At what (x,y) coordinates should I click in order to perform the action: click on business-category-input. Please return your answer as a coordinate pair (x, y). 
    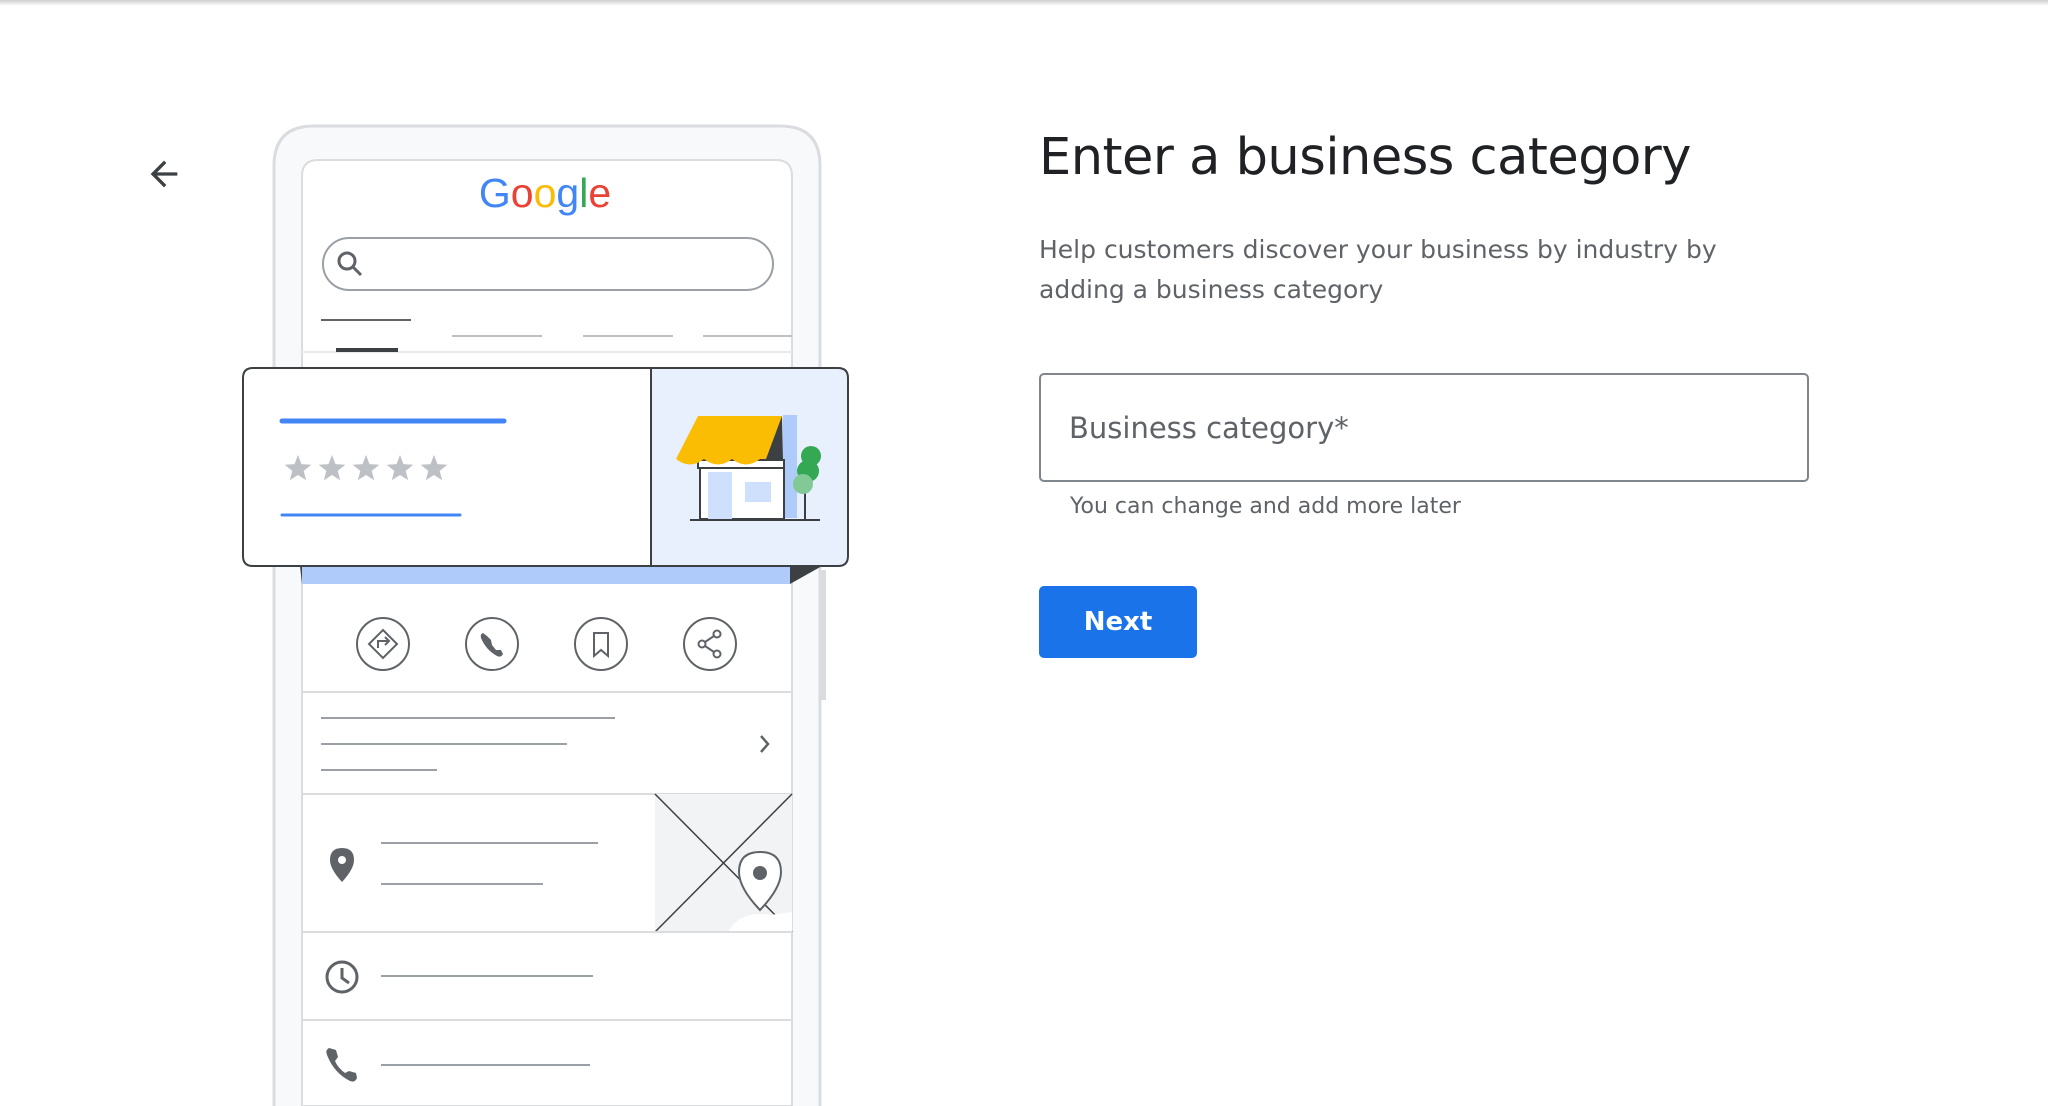
    Looking at the image, I should click on (1419, 427).